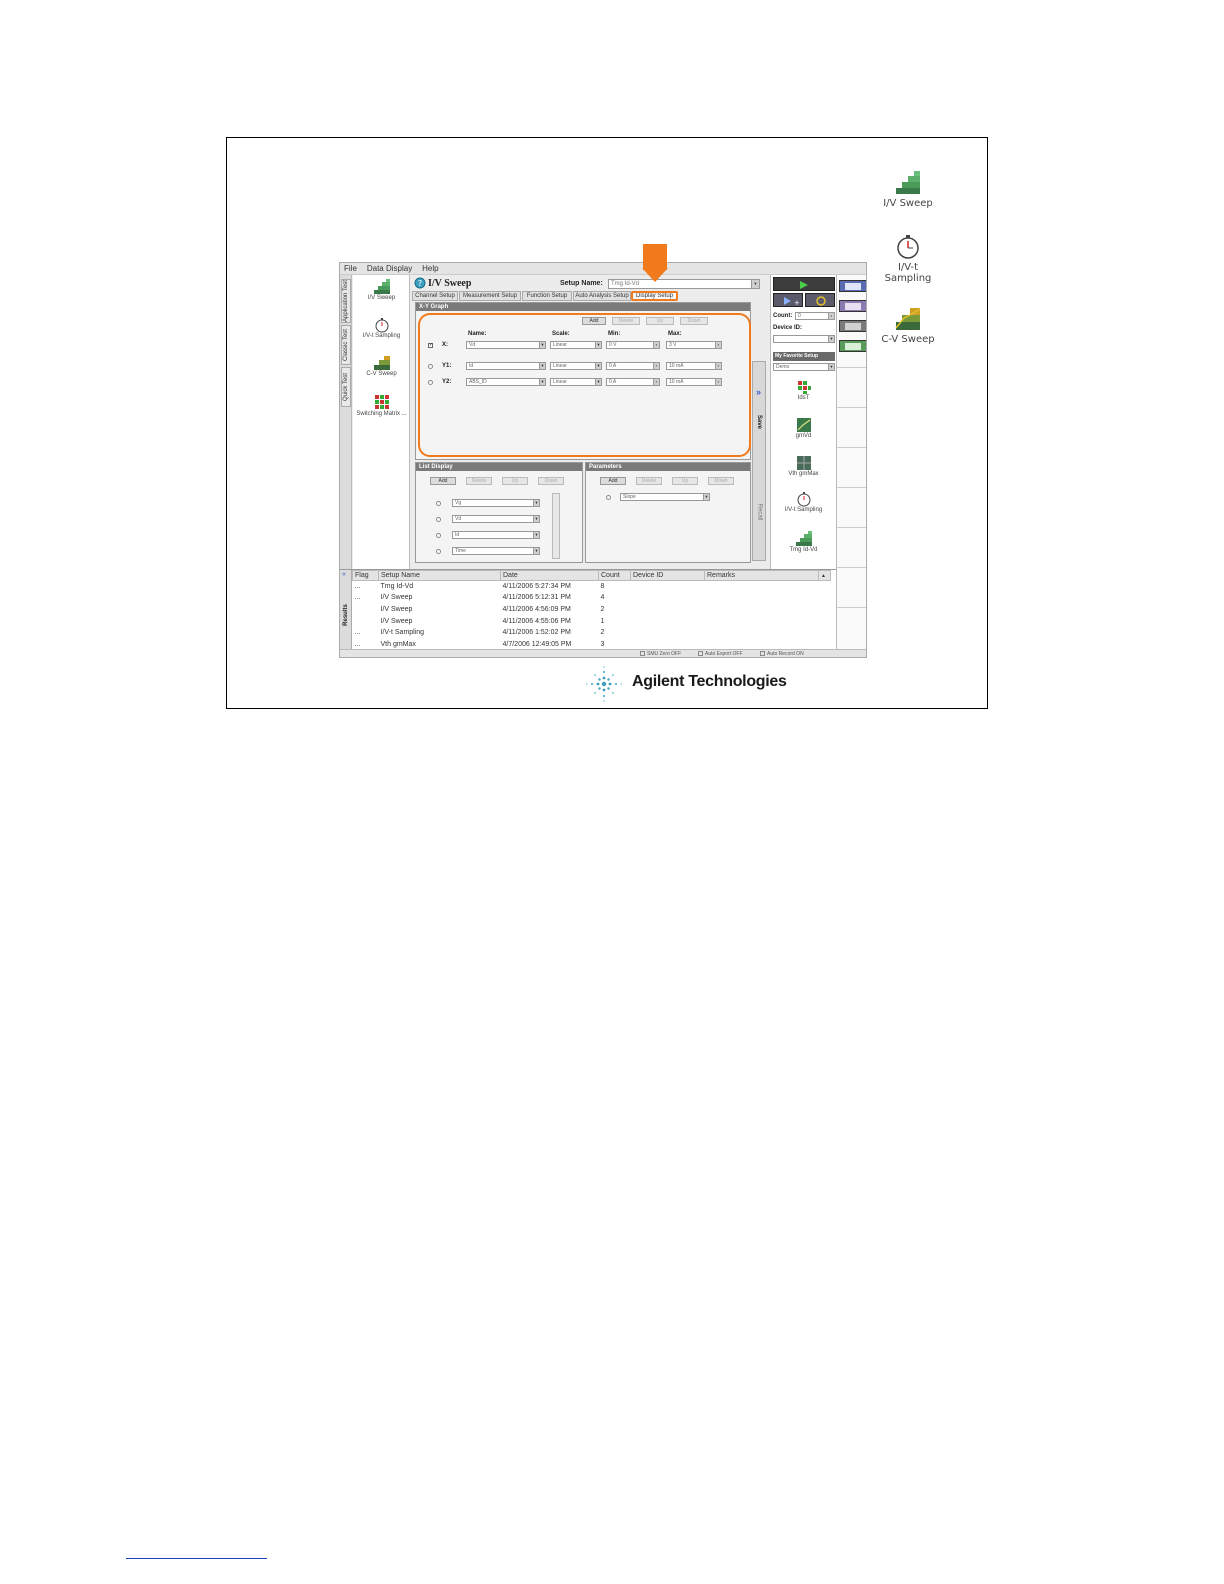 This screenshot has height=1584, width=1224. I want to click on list-item-select: Vg ▼, so click(496, 503).